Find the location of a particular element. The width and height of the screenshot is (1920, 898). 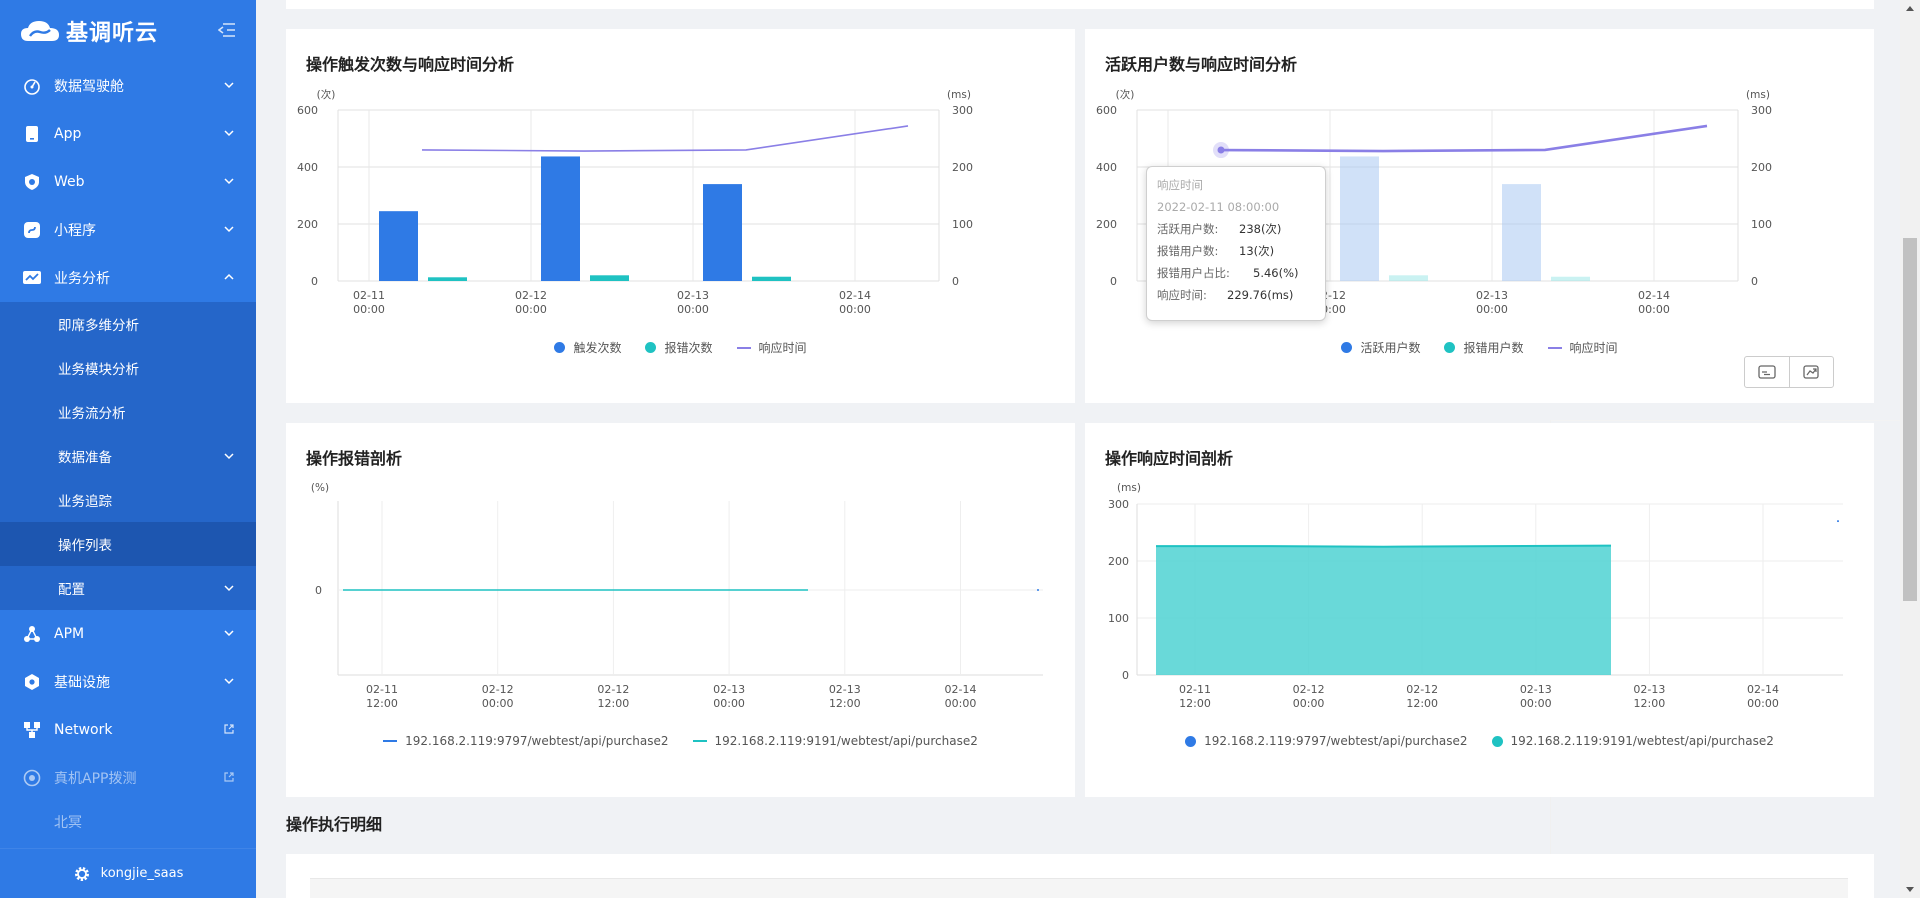

gear-icon is located at coordinates (81, 873).